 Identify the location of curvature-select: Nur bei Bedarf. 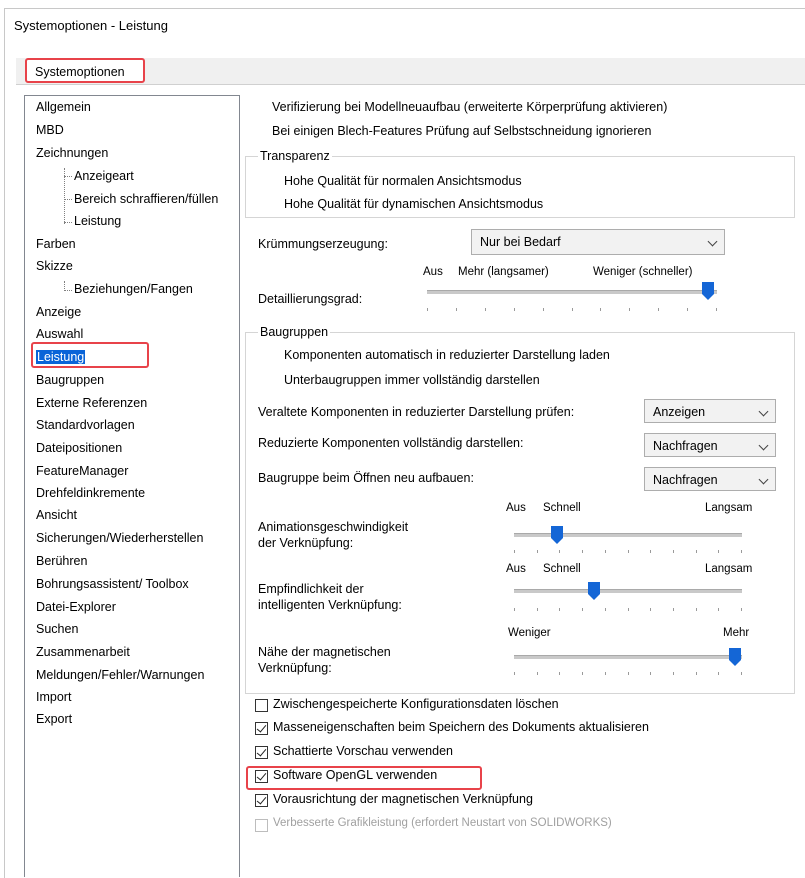
(598, 242).